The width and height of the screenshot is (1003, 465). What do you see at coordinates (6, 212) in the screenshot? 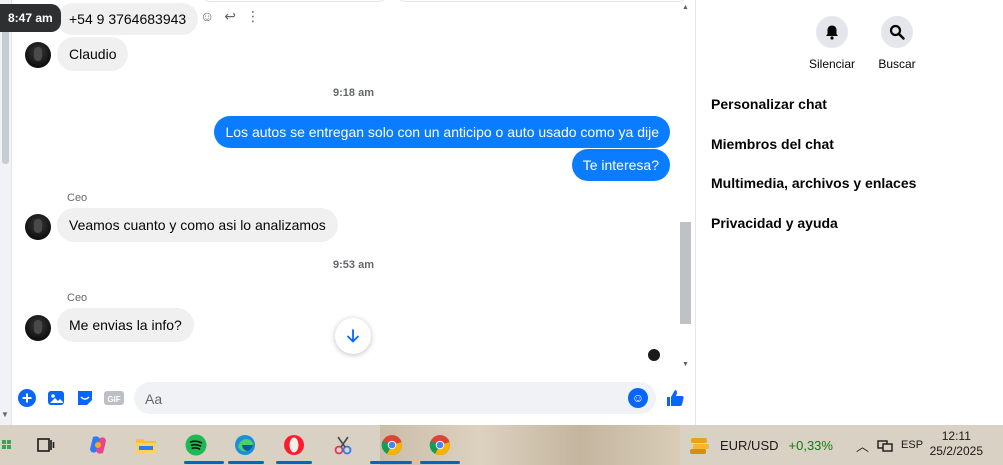
I see `left-scrollbar: ▼` at bounding box center [6, 212].